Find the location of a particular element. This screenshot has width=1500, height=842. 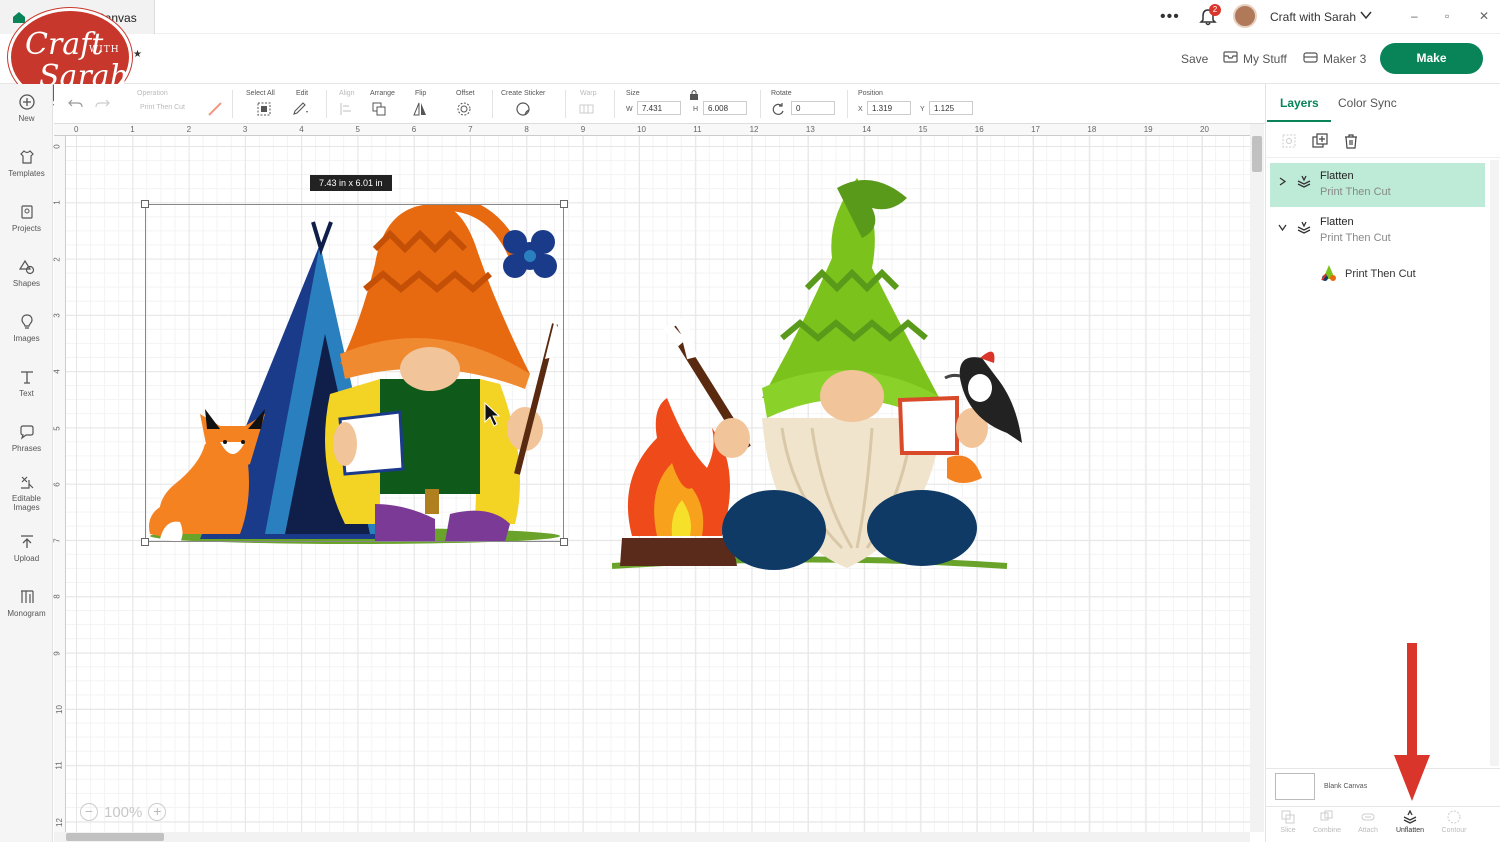

sidebar-item-editable-images: Editable Images is located at coordinates (26, 493).